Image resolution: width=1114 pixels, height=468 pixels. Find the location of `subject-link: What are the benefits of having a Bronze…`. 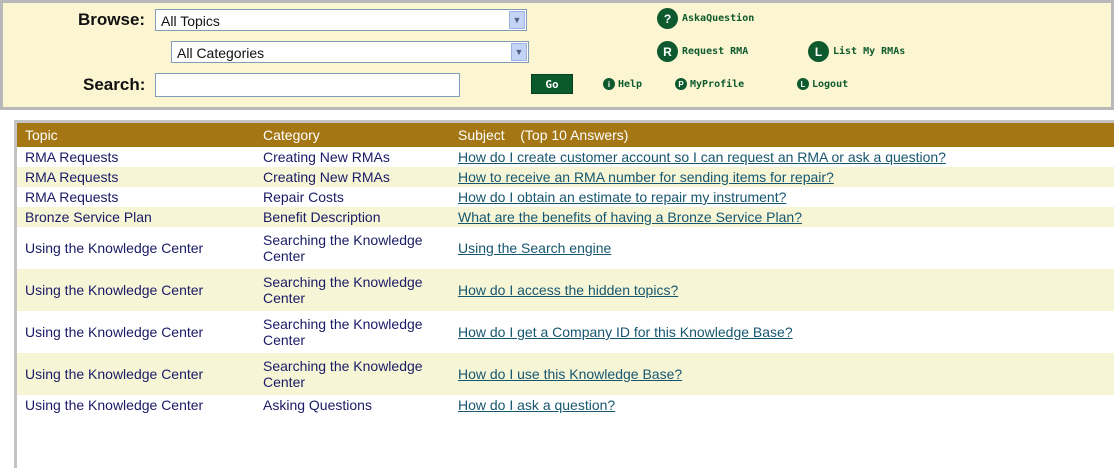

subject-link: What are the benefits of having a Bronze… is located at coordinates (630, 217).